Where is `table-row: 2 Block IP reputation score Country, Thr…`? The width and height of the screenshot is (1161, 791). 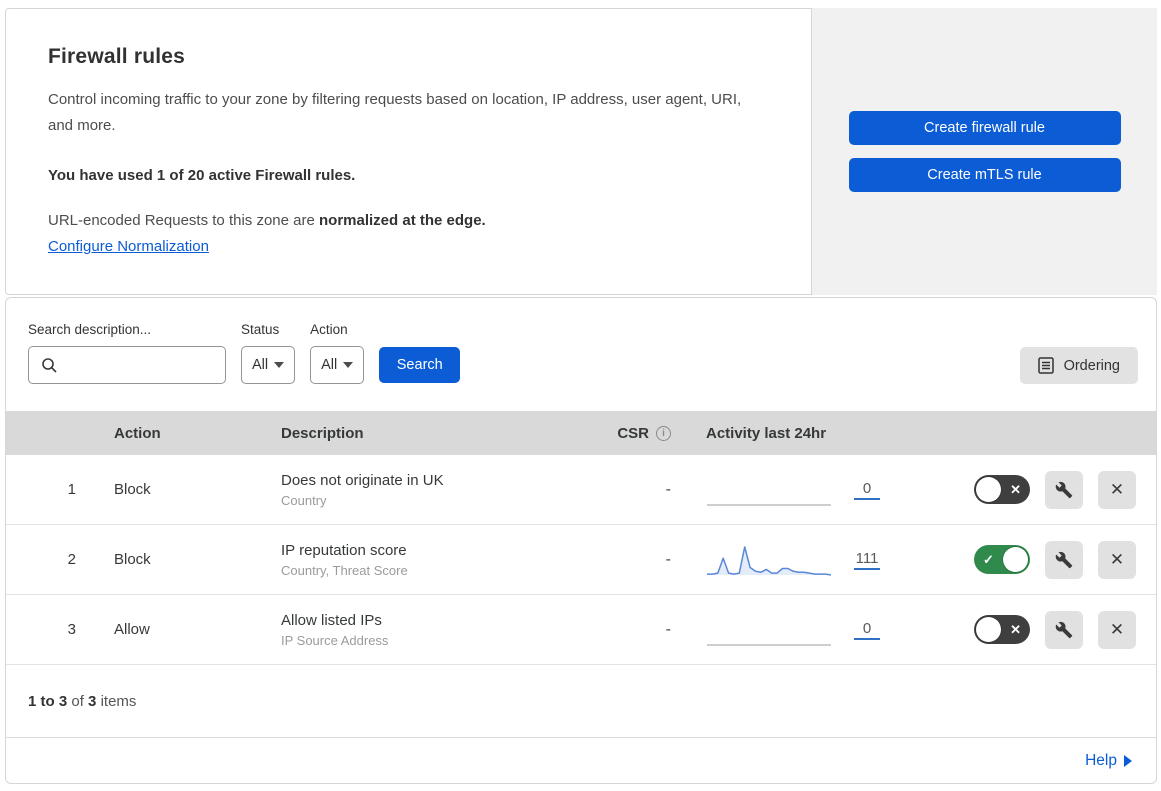 table-row: 2 Block IP reputation score Country, Thr… is located at coordinates (581, 560).